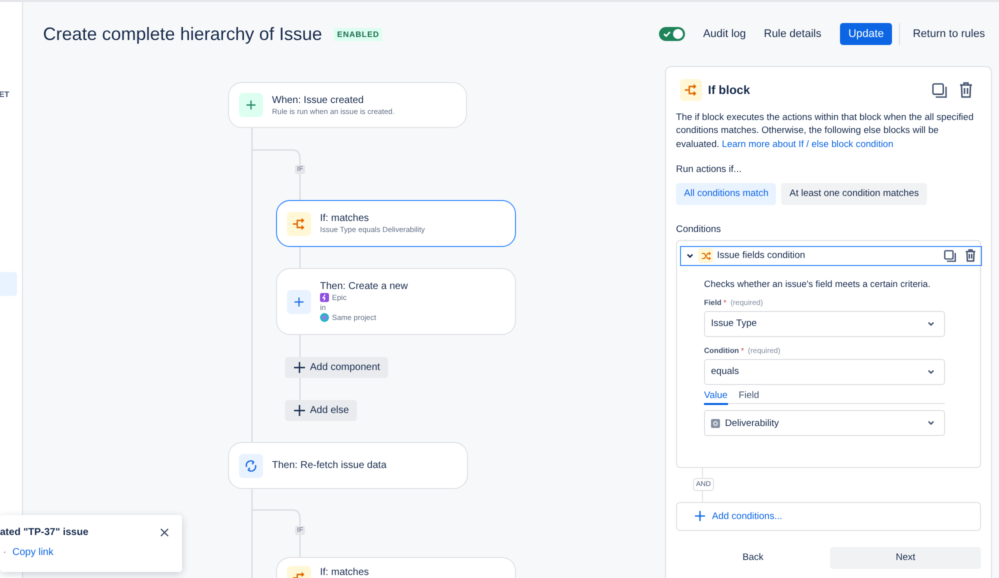 The width and height of the screenshot is (999, 578). What do you see at coordinates (715, 423) in the screenshot?
I see `option-icon` at bounding box center [715, 423].